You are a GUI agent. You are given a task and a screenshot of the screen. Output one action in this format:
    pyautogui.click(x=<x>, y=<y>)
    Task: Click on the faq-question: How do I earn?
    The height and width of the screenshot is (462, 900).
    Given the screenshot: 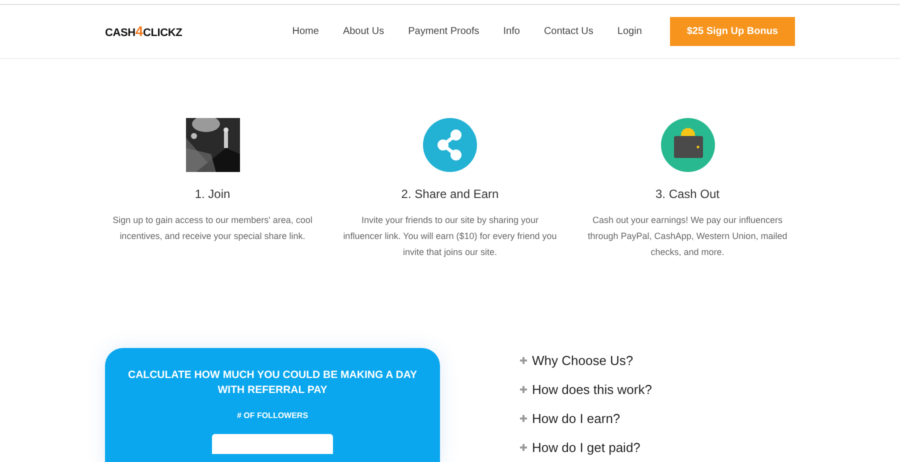 What is the action you would take?
    pyautogui.click(x=576, y=418)
    